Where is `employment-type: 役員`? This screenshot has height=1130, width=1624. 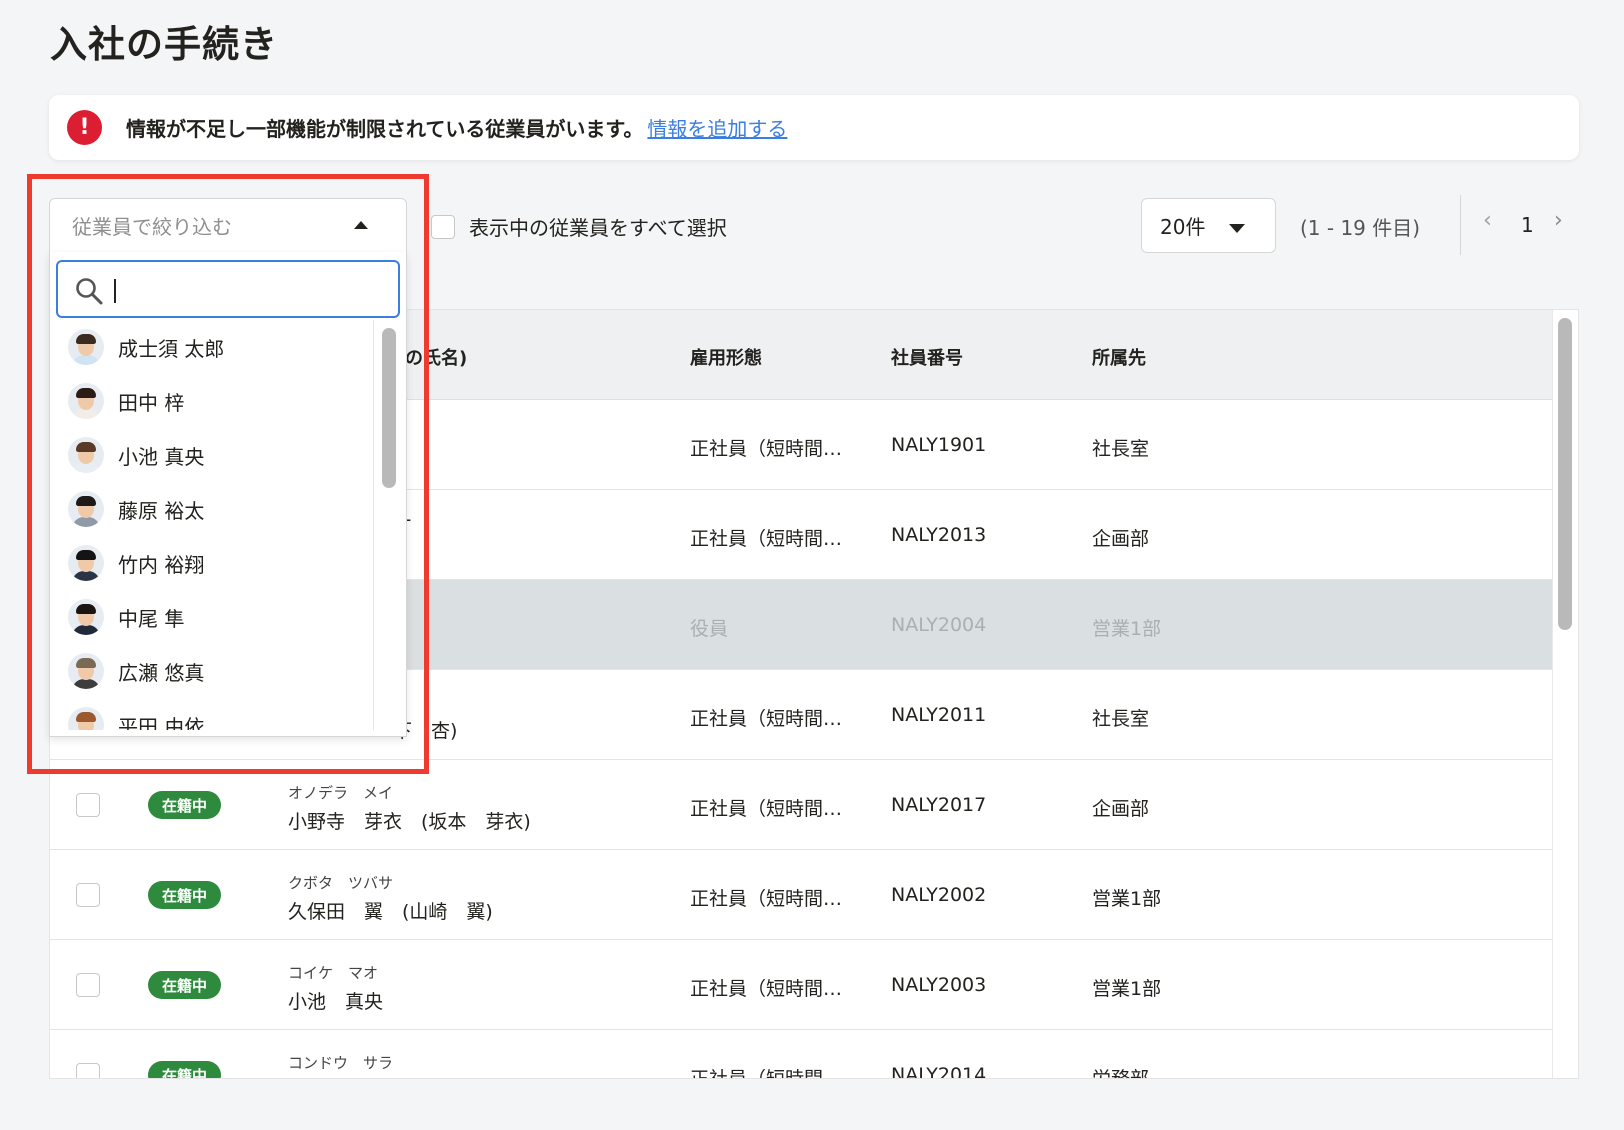
employment-type: 役員 is located at coordinates (709, 629).